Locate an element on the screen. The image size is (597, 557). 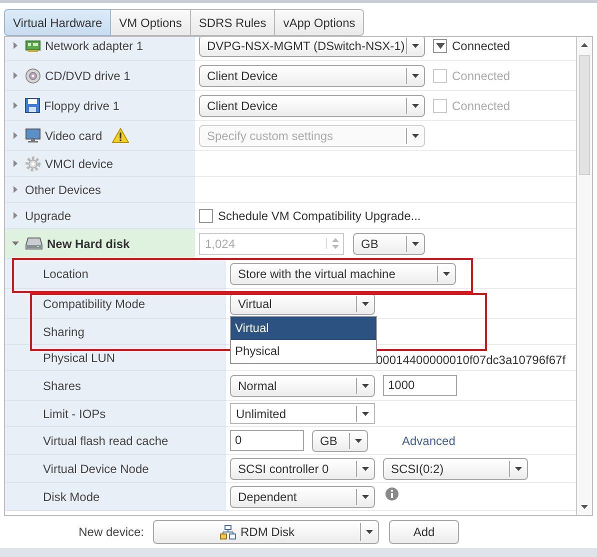
device-row-header: New Hard disk is located at coordinates (100, 244).